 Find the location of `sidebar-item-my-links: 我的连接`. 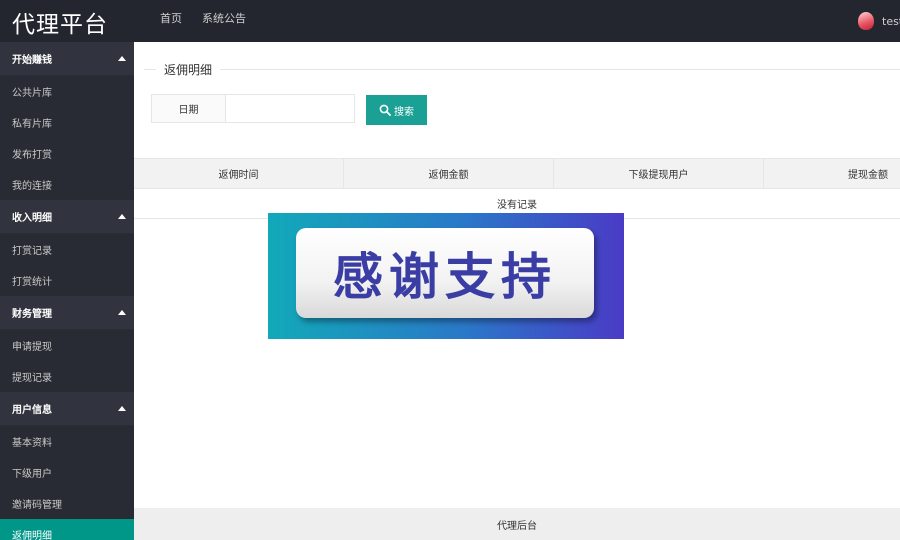

sidebar-item-my-links: 我的连接 is located at coordinates (67, 184).